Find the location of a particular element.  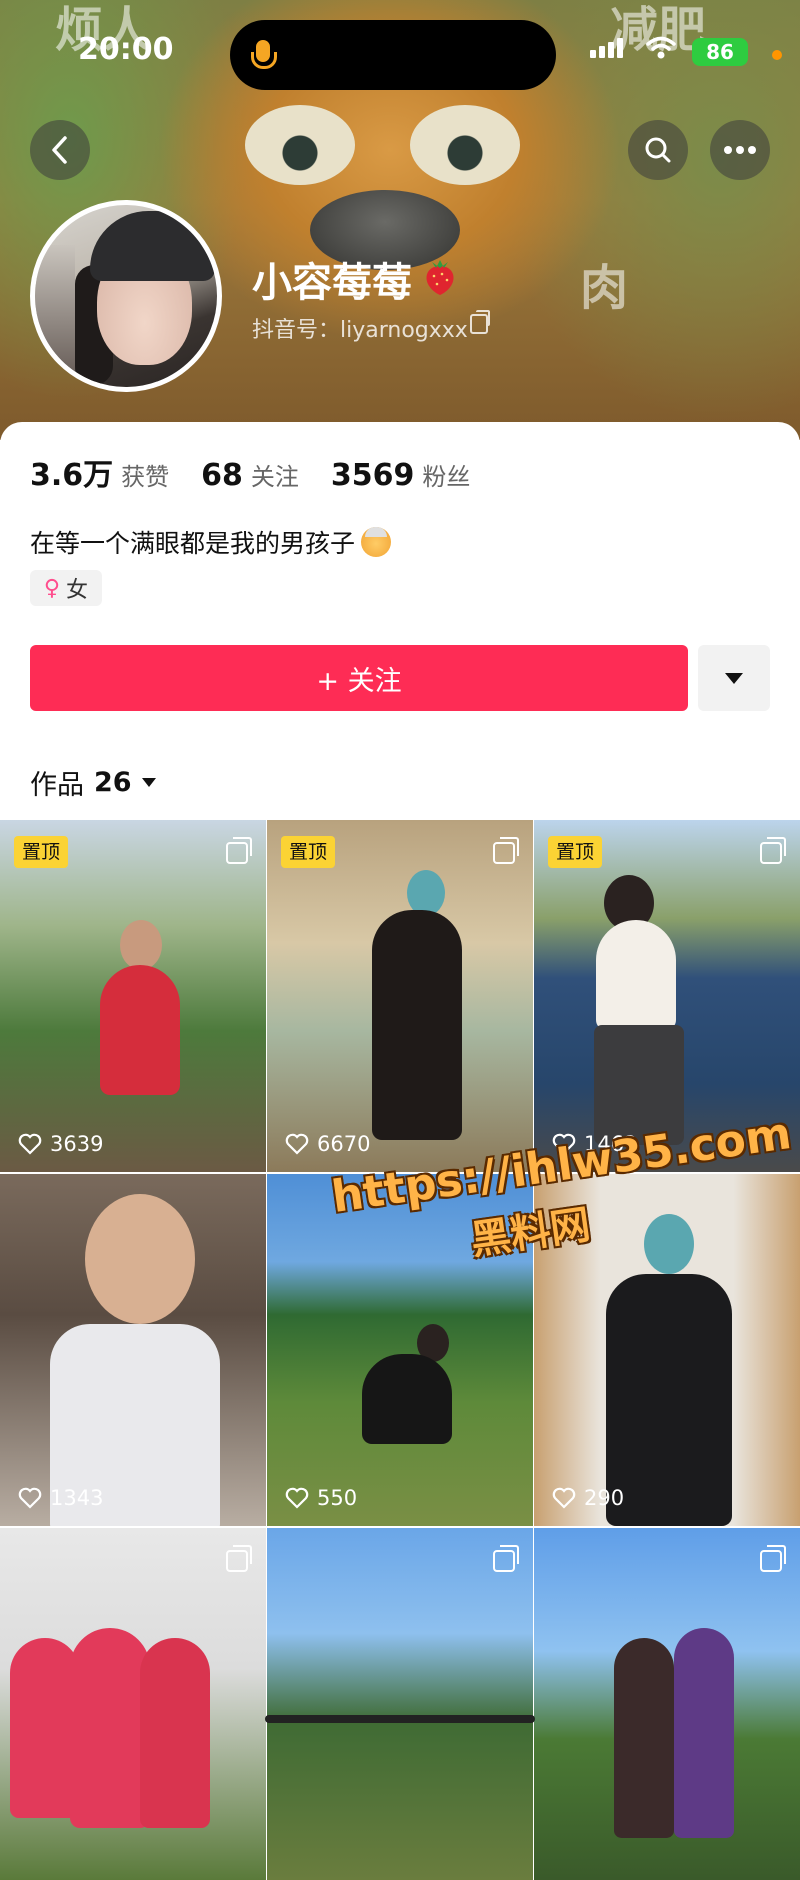

follow-button: + 关注 is located at coordinates (359, 678).